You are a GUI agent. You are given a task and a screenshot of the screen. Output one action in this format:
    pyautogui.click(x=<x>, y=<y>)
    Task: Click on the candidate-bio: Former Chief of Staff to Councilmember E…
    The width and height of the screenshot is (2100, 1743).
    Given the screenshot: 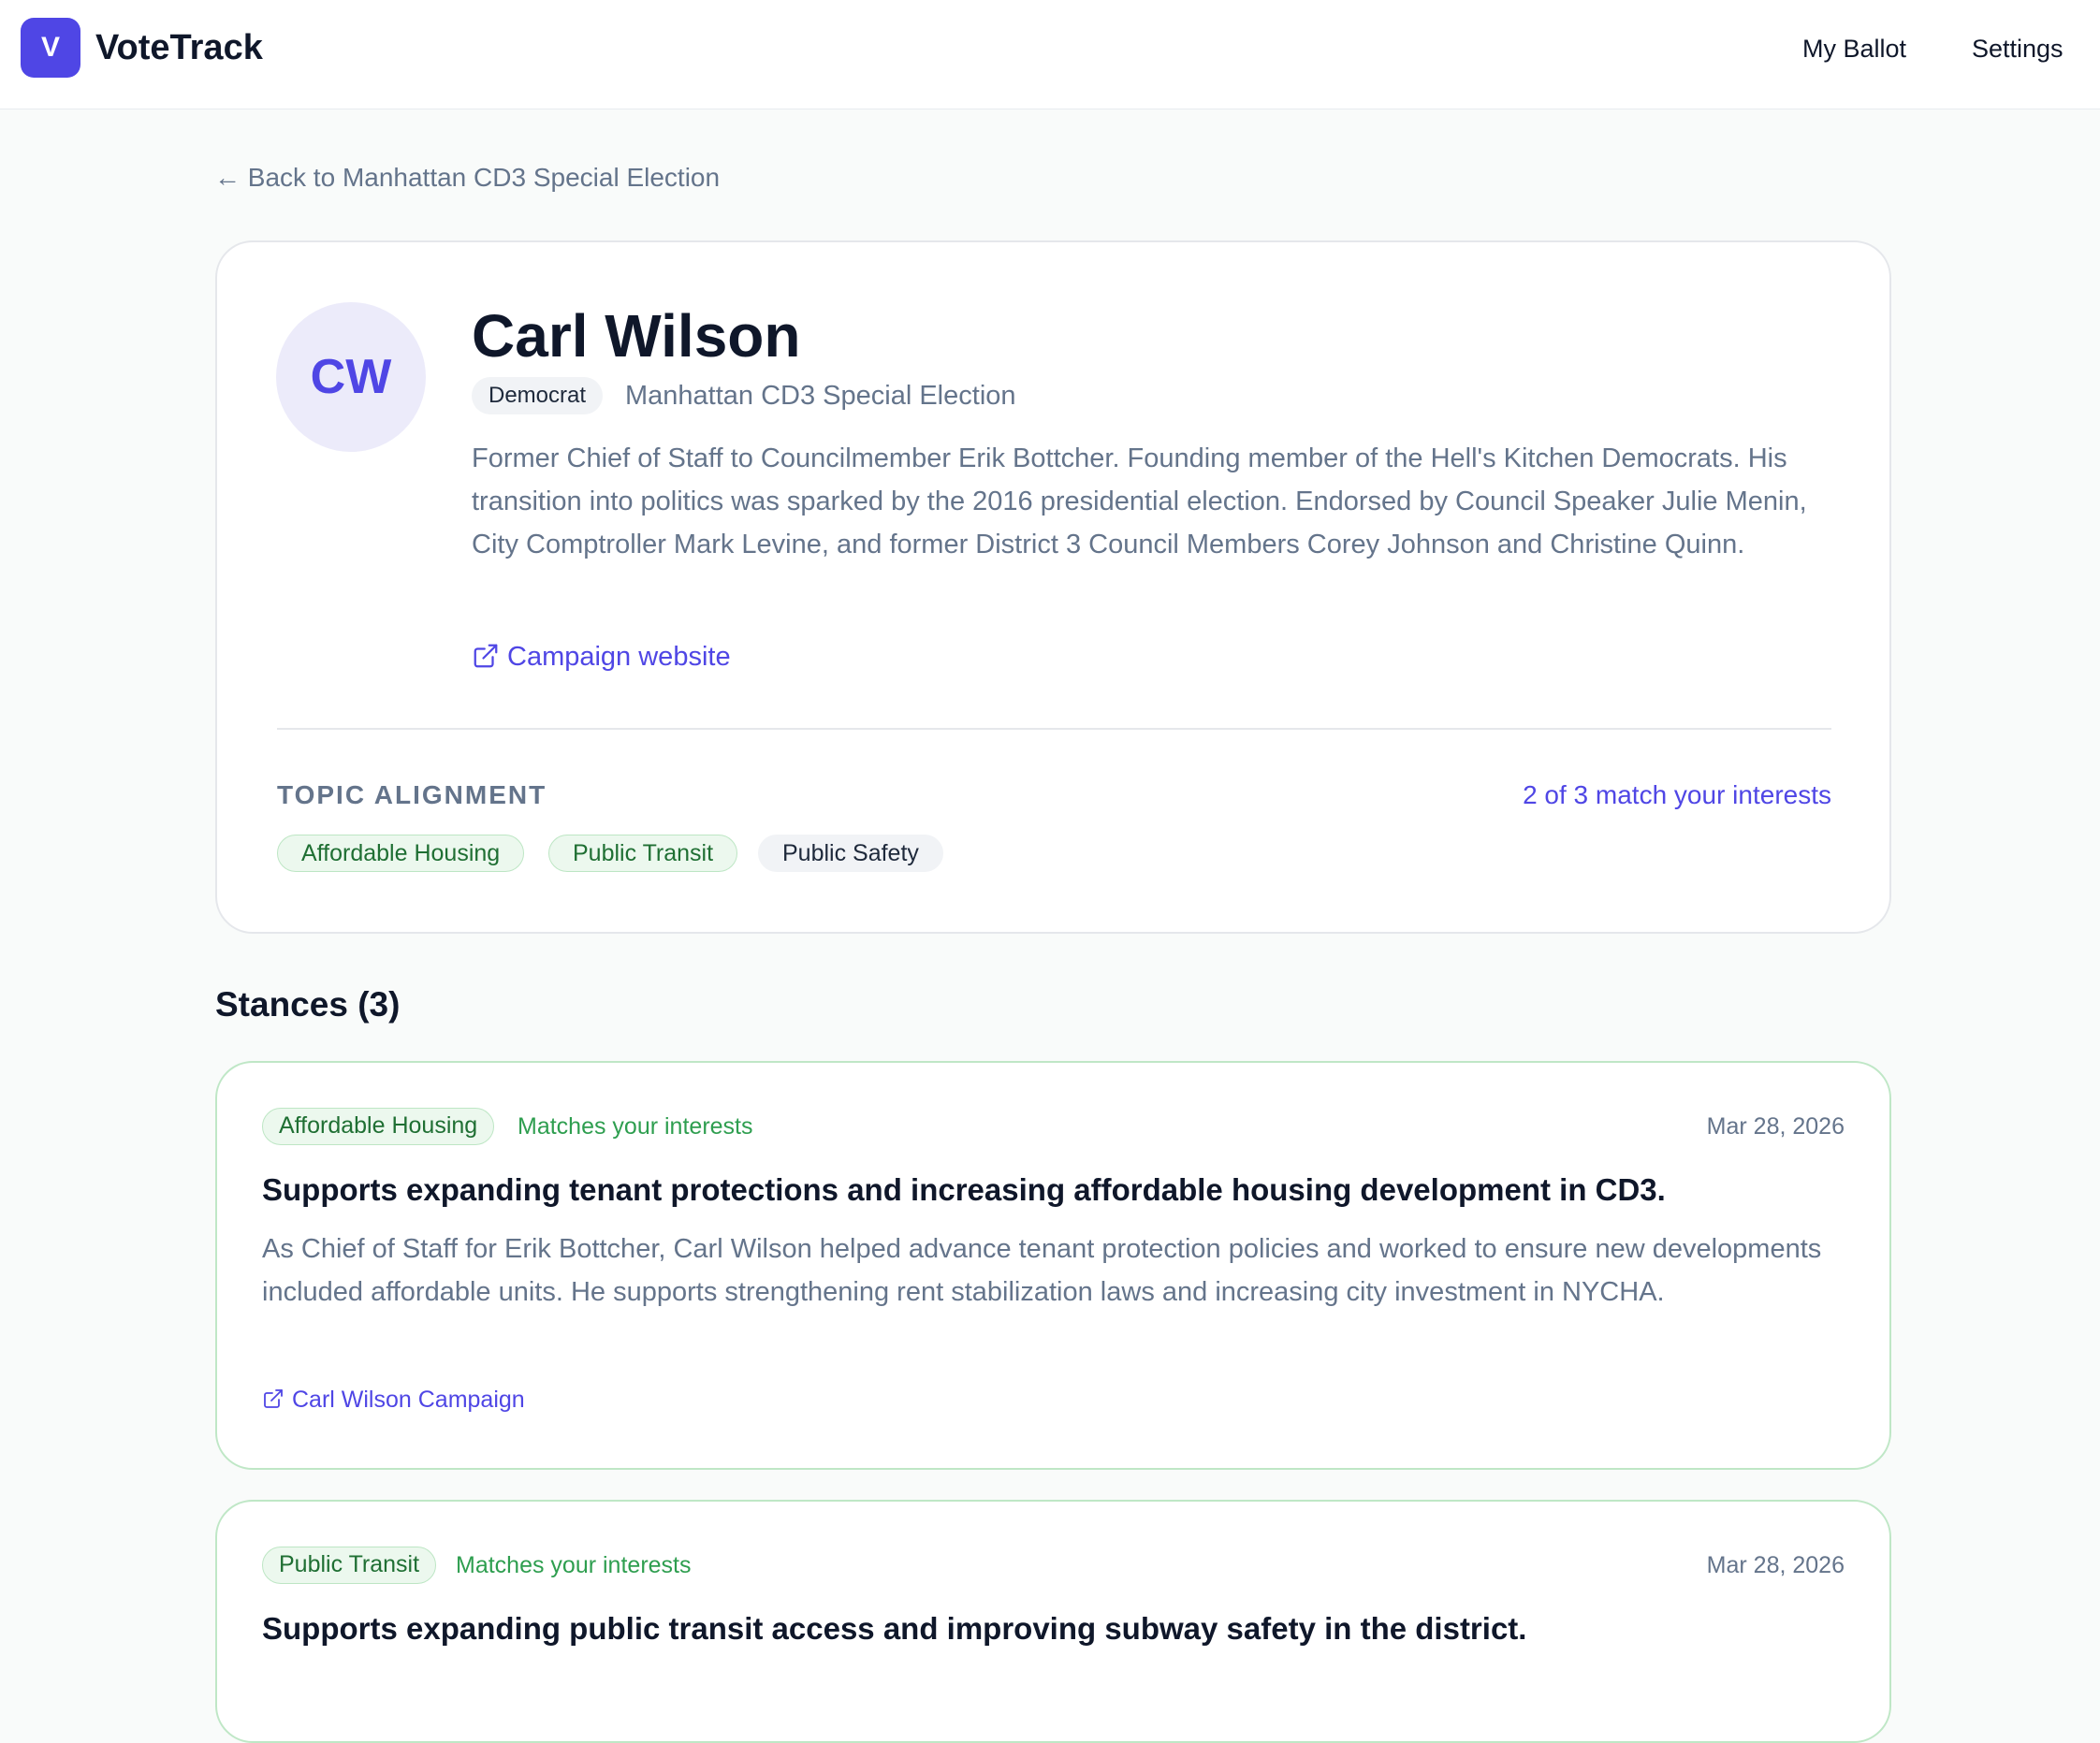 What is the action you would take?
    pyautogui.click(x=1139, y=501)
    